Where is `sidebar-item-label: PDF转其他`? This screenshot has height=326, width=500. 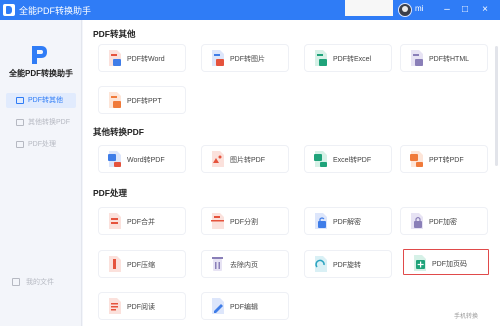 sidebar-item-label: PDF转其他 is located at coordinates (45, 100).